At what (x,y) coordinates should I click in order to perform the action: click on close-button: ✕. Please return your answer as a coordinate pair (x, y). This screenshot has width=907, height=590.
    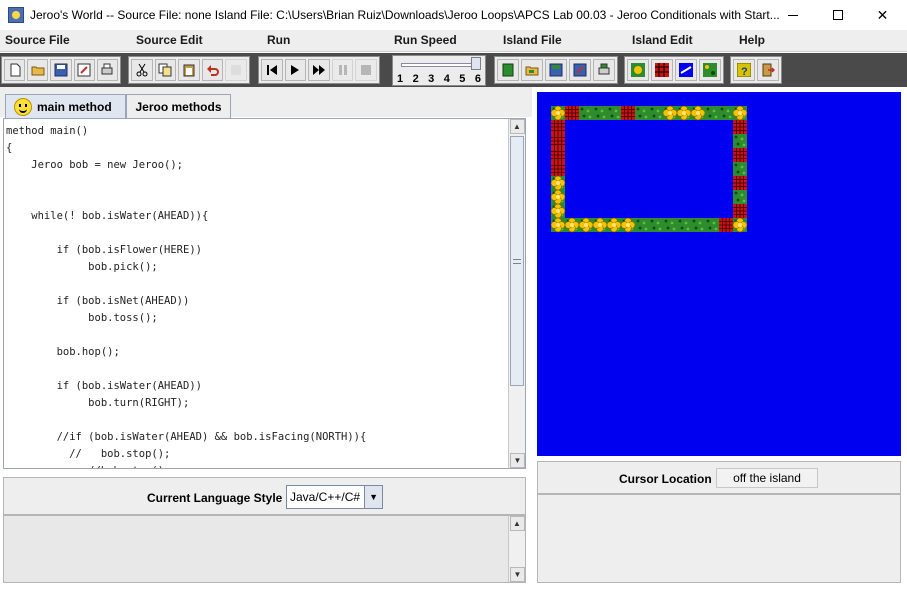
    Looking at the image, I should click on (882, 15).